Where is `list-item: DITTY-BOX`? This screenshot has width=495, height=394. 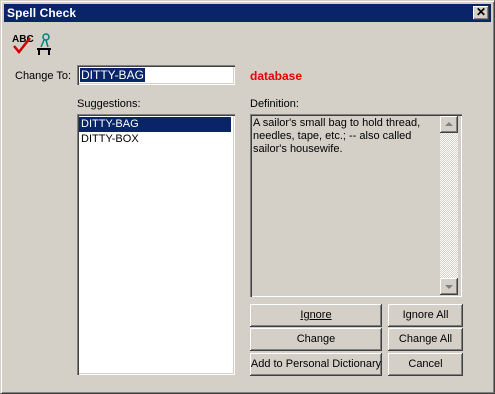
list-item: DITTY-BOX is located at coordinates (155, 139).